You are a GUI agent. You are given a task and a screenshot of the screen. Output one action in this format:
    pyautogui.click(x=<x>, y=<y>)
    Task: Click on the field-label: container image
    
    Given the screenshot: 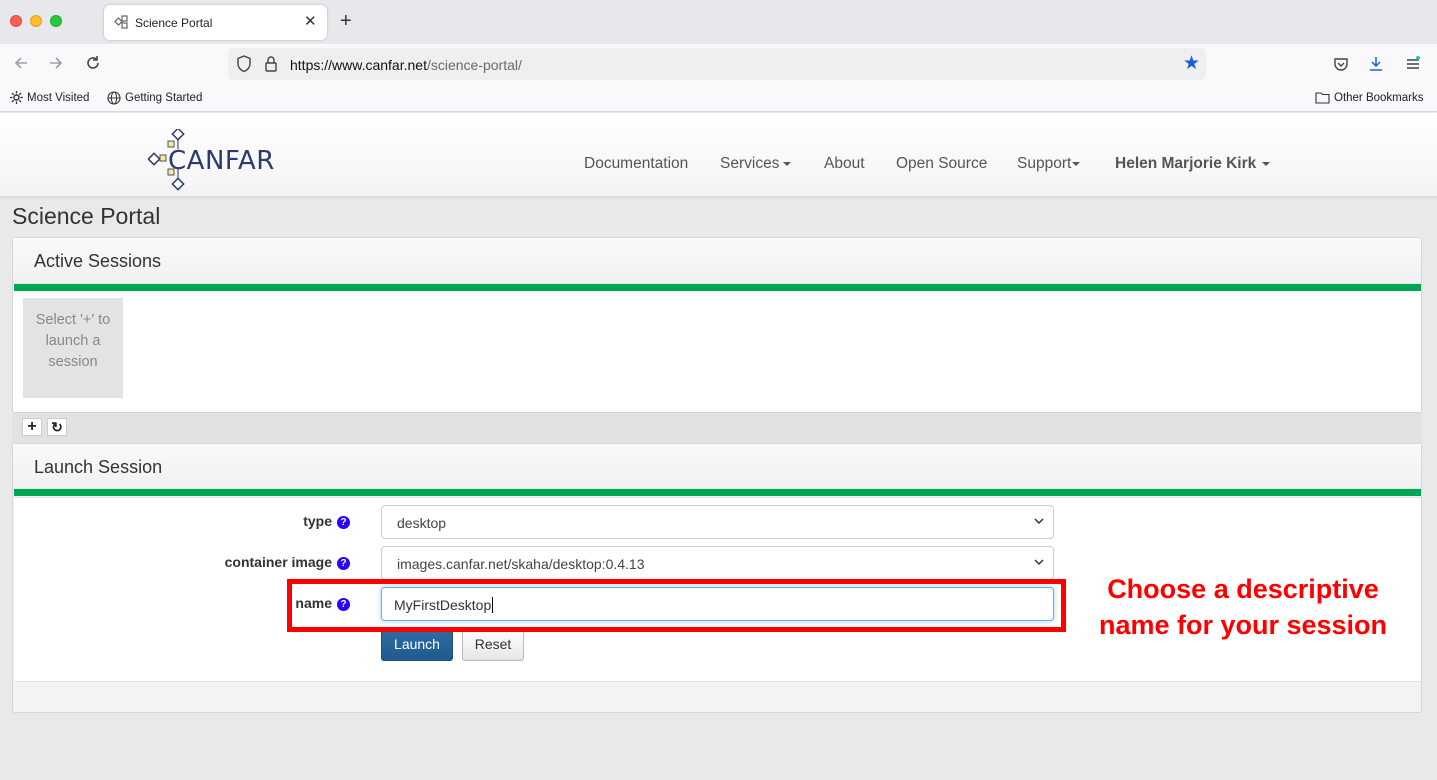 What is the action you would take?
    pyautogui.click(x=278, y=562)
    